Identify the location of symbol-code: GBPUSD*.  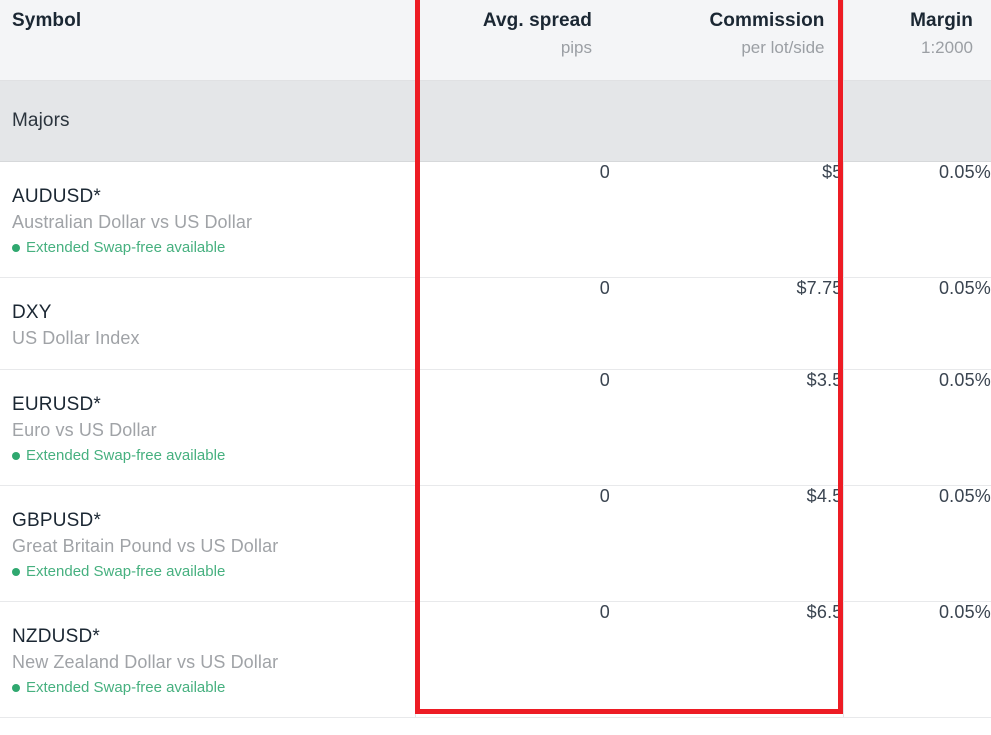
(57, 520).